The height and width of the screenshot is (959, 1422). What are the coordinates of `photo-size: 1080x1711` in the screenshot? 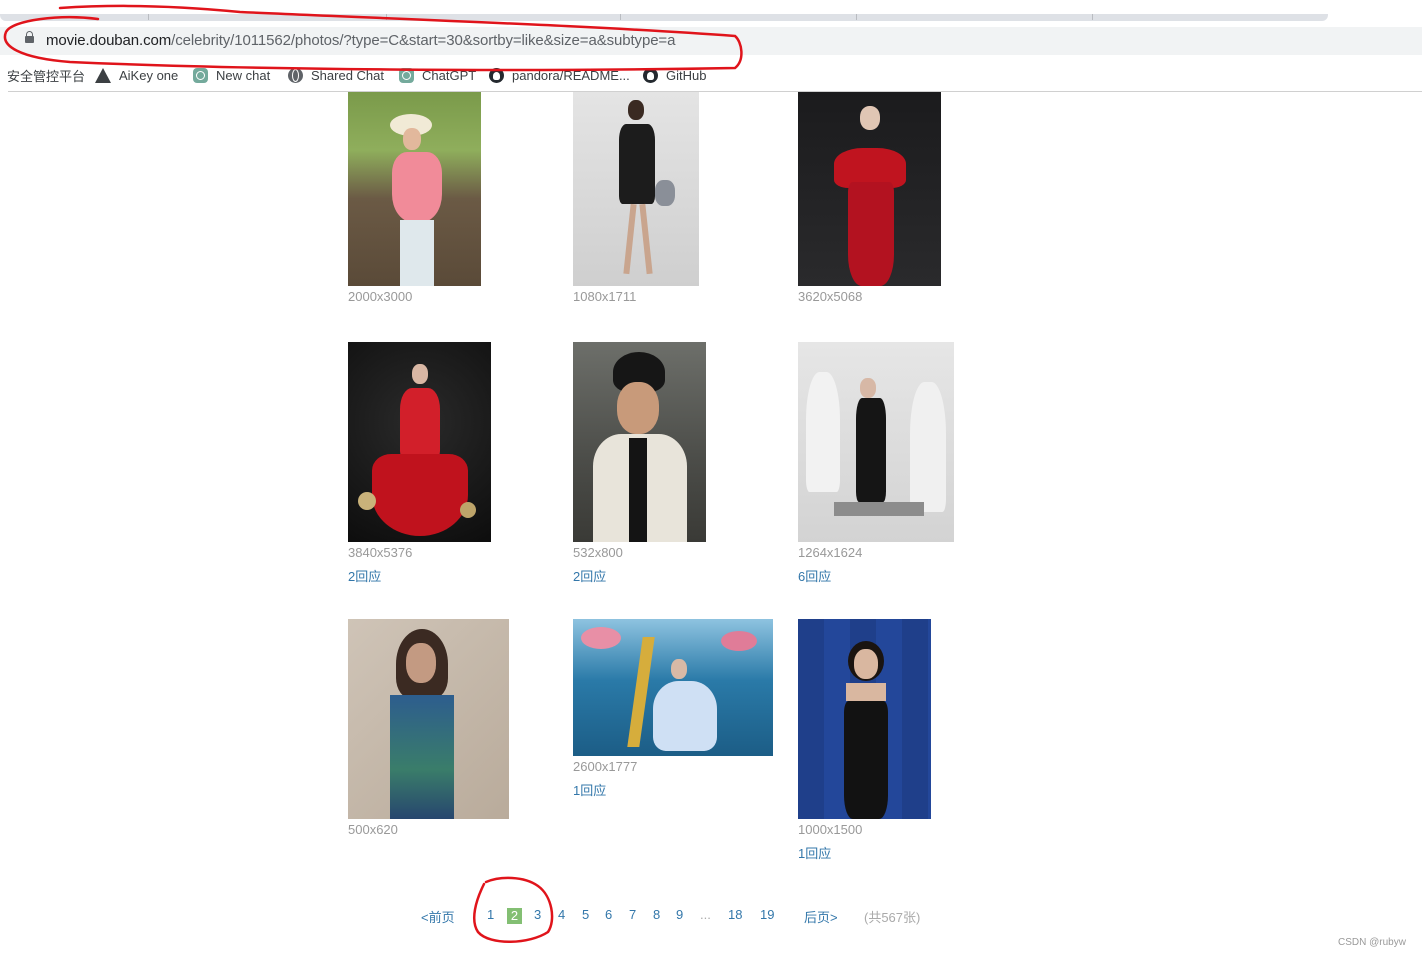 It's located at (605, 296).